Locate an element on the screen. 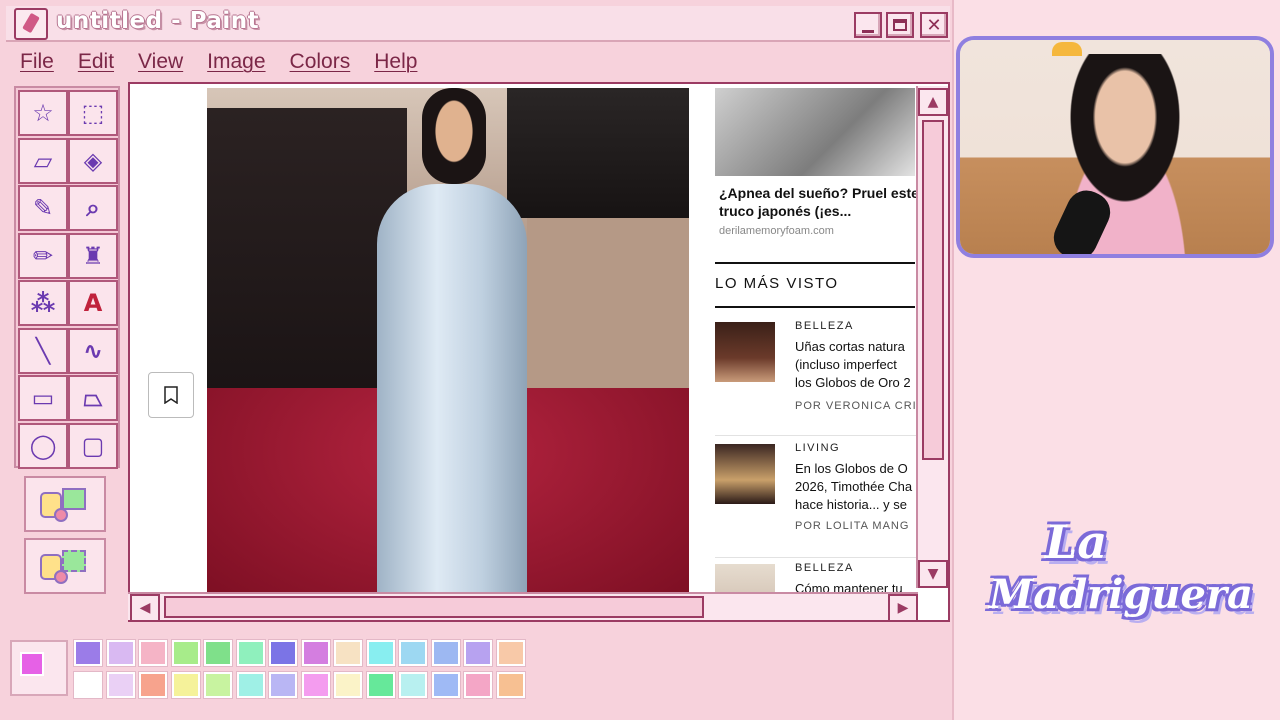 The height and width of the screenshot is (720, 1280). scroll-left-icon: ◀ is located at coordinates (145, 608).